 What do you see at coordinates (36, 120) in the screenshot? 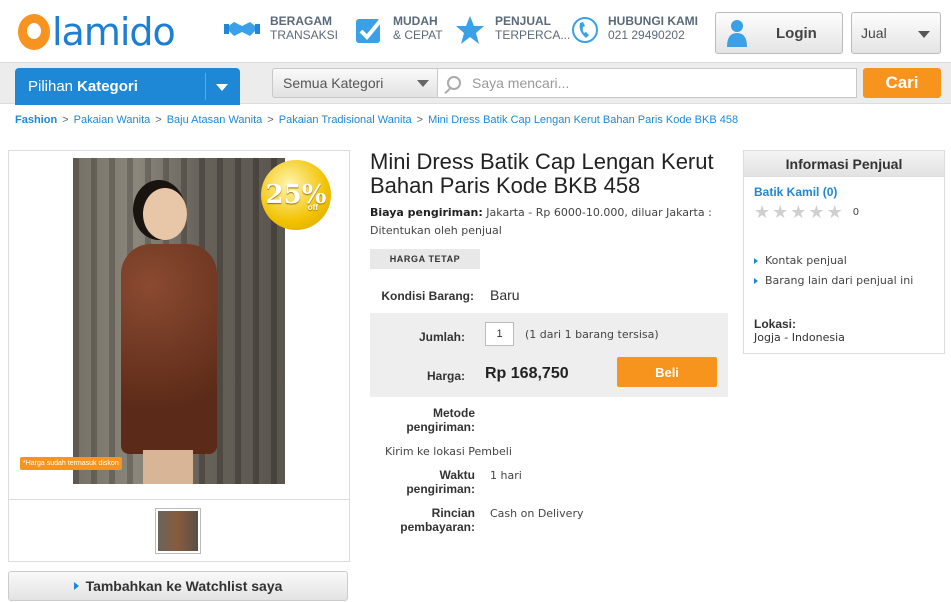
I see `breadcrumb-link: Fashion` at bounding box center [36, 120].